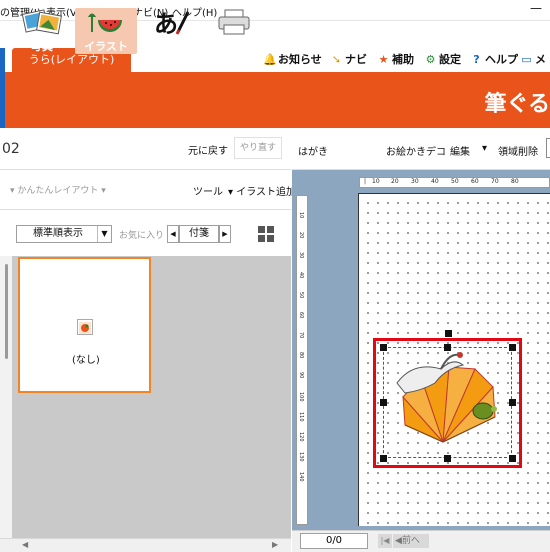 The height and width of the screenshot is (552, 550). Describe the element at coordinates (148, 190) in the screenshot. I see `left-toolbar: ▾ かんたんレイアウト ▾ ツール ▾ イラスト追加` at that location.